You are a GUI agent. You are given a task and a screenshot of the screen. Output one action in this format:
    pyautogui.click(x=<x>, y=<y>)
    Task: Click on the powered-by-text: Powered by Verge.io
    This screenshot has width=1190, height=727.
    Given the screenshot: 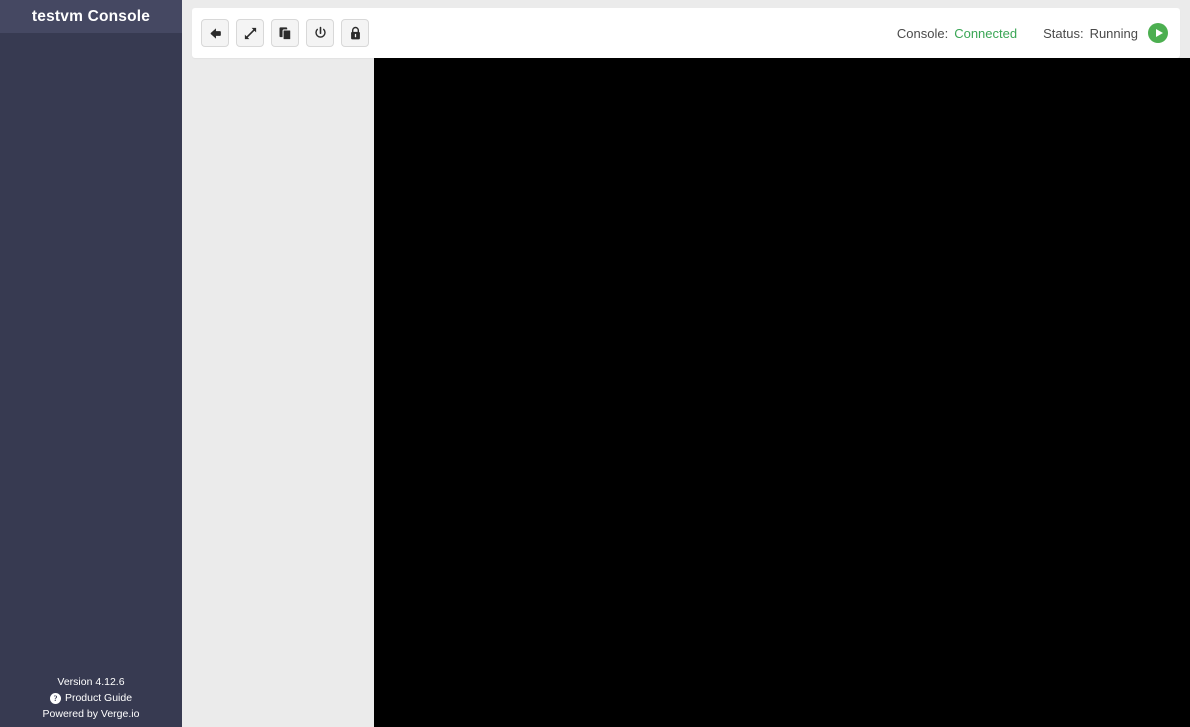 What is the action you would take?
    pyautogui.click(x=91, y=714)
    